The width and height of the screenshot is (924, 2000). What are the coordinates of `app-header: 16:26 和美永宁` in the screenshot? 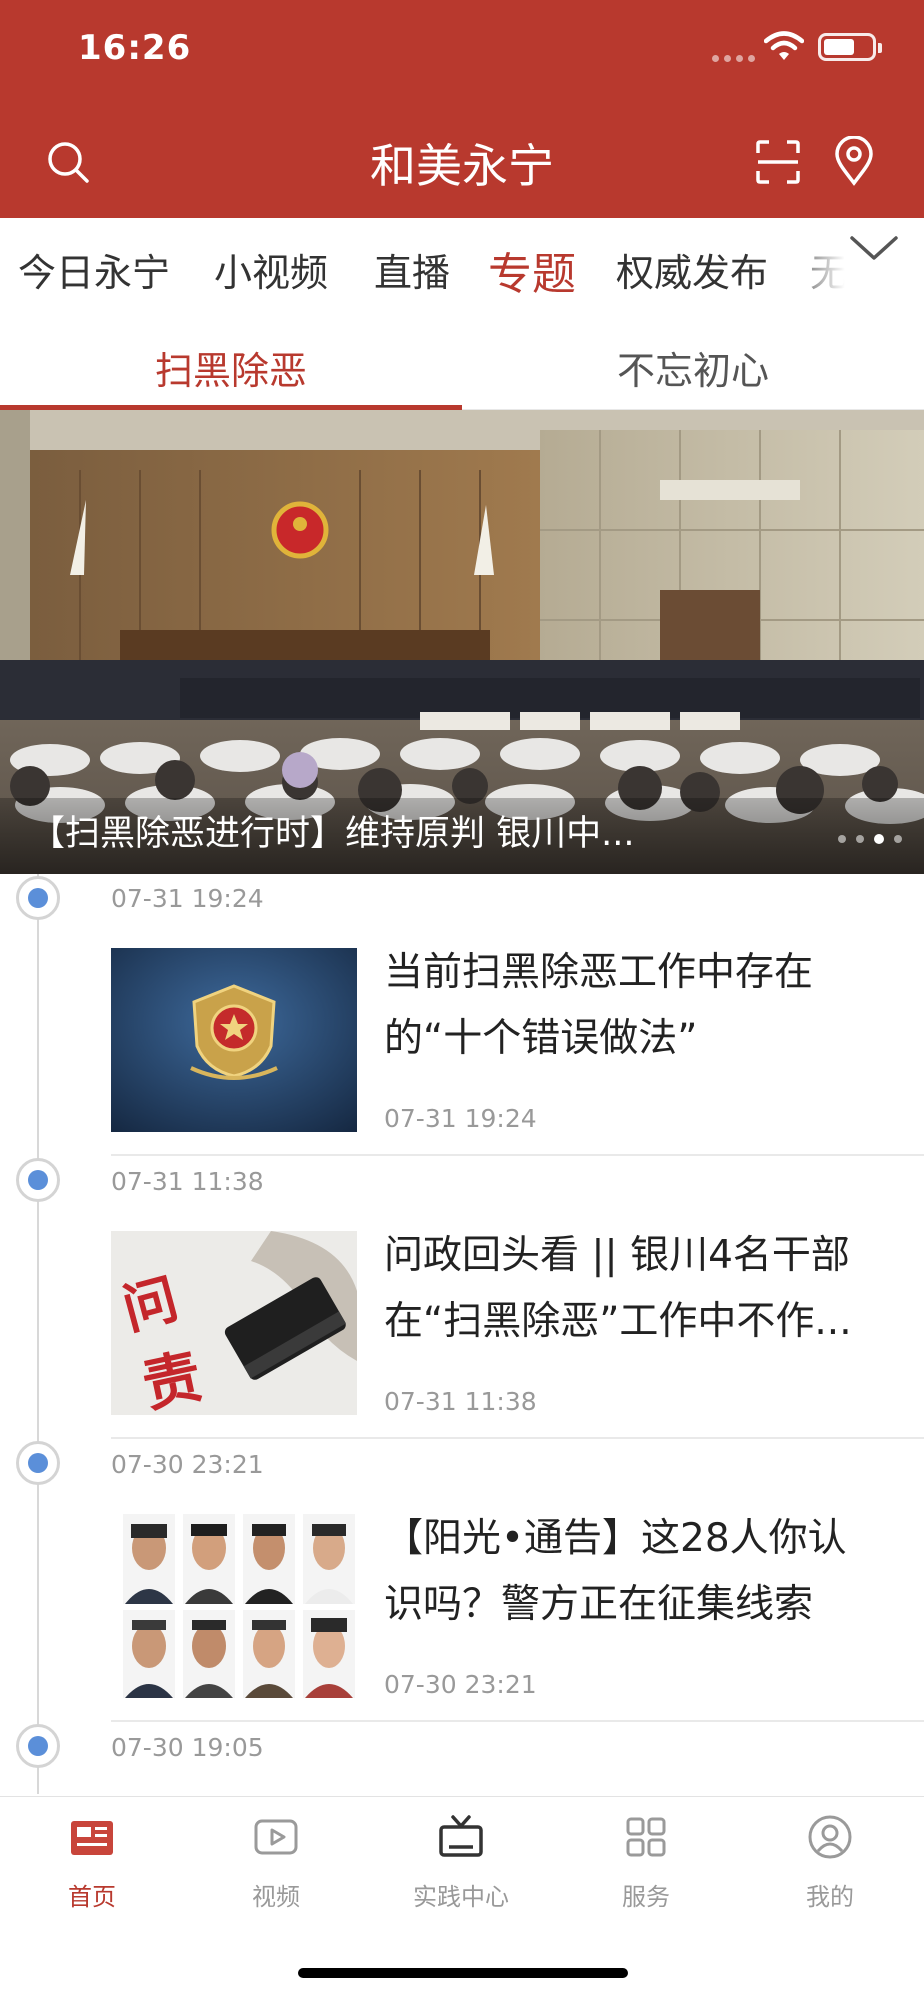 It's located at (462, 109).